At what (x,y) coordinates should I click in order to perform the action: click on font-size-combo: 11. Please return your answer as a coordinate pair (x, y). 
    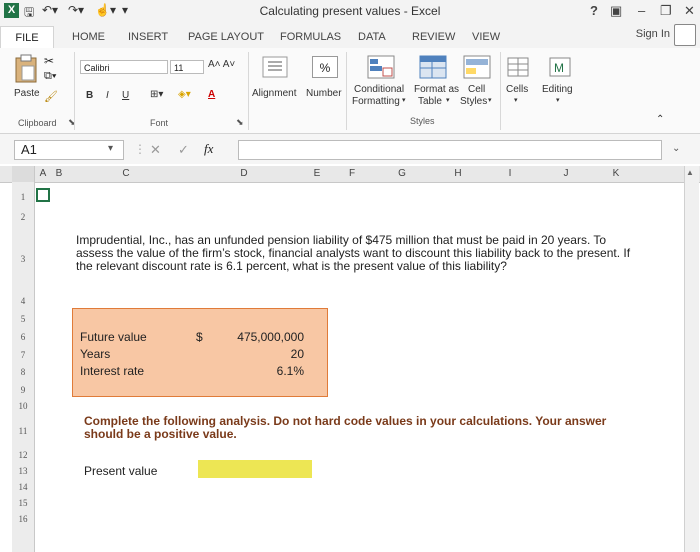
    Looking at the image, I should click on (187, 67).